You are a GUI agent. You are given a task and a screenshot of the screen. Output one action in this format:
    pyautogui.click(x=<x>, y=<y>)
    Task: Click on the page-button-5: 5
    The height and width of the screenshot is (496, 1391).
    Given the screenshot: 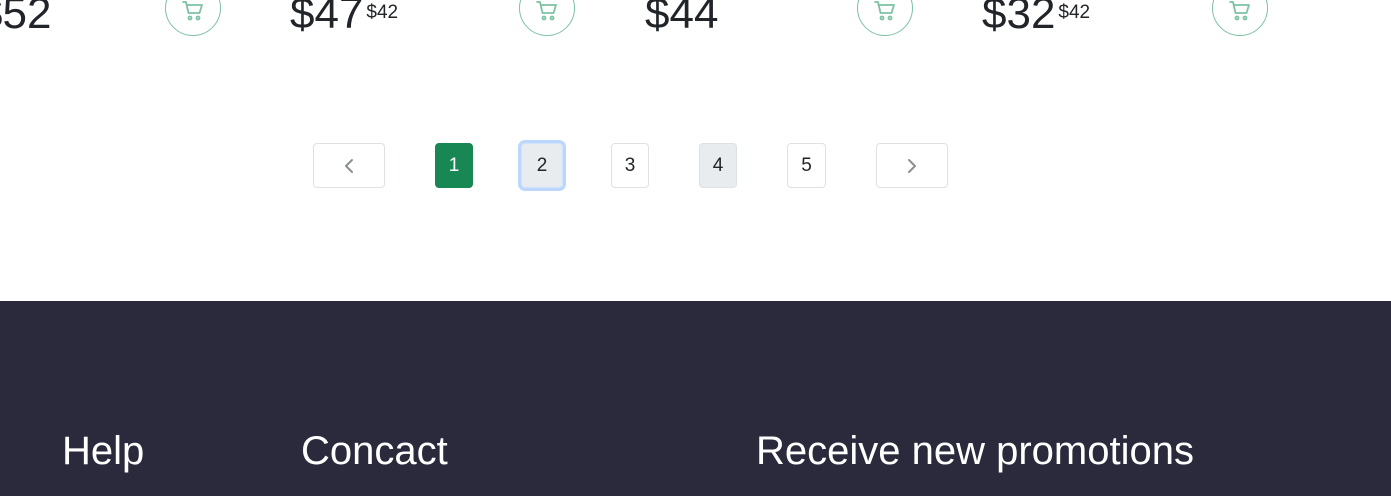 What is the action you would take?
    pyautogui.click(x=806, y=165)
    